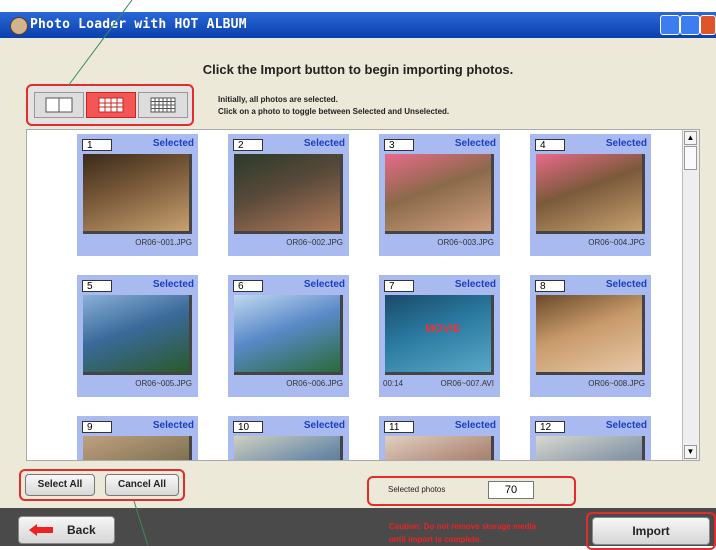 The height and width of the screenshot is (550, 716). I want to click on large-view-button, so click(59, 105).